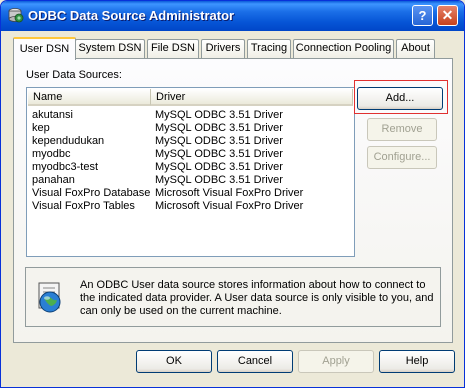  I want to click on user-data-sources-label: User Data Sources:, so click(74, 75).